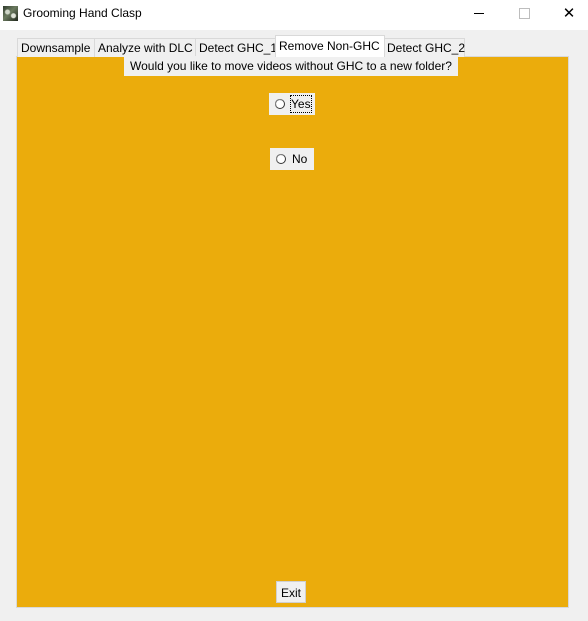  I want to click on title-bar: Grooming Hand Clasp ✕, so click(294, 15).